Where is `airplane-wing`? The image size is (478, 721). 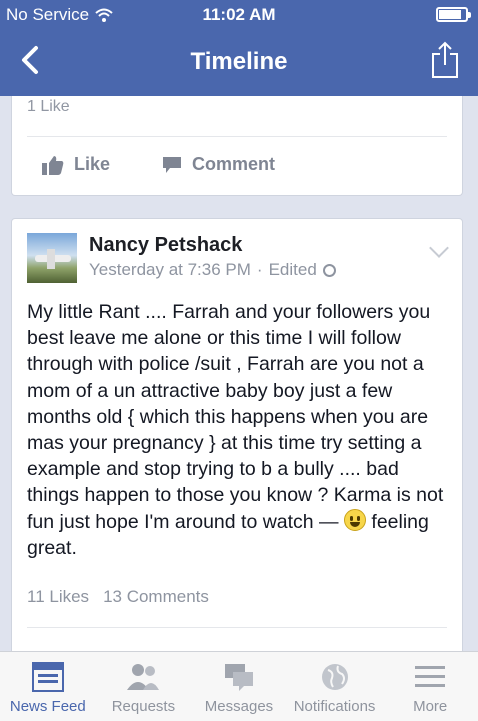
airplane-wing is located at coordinates (51, 259).